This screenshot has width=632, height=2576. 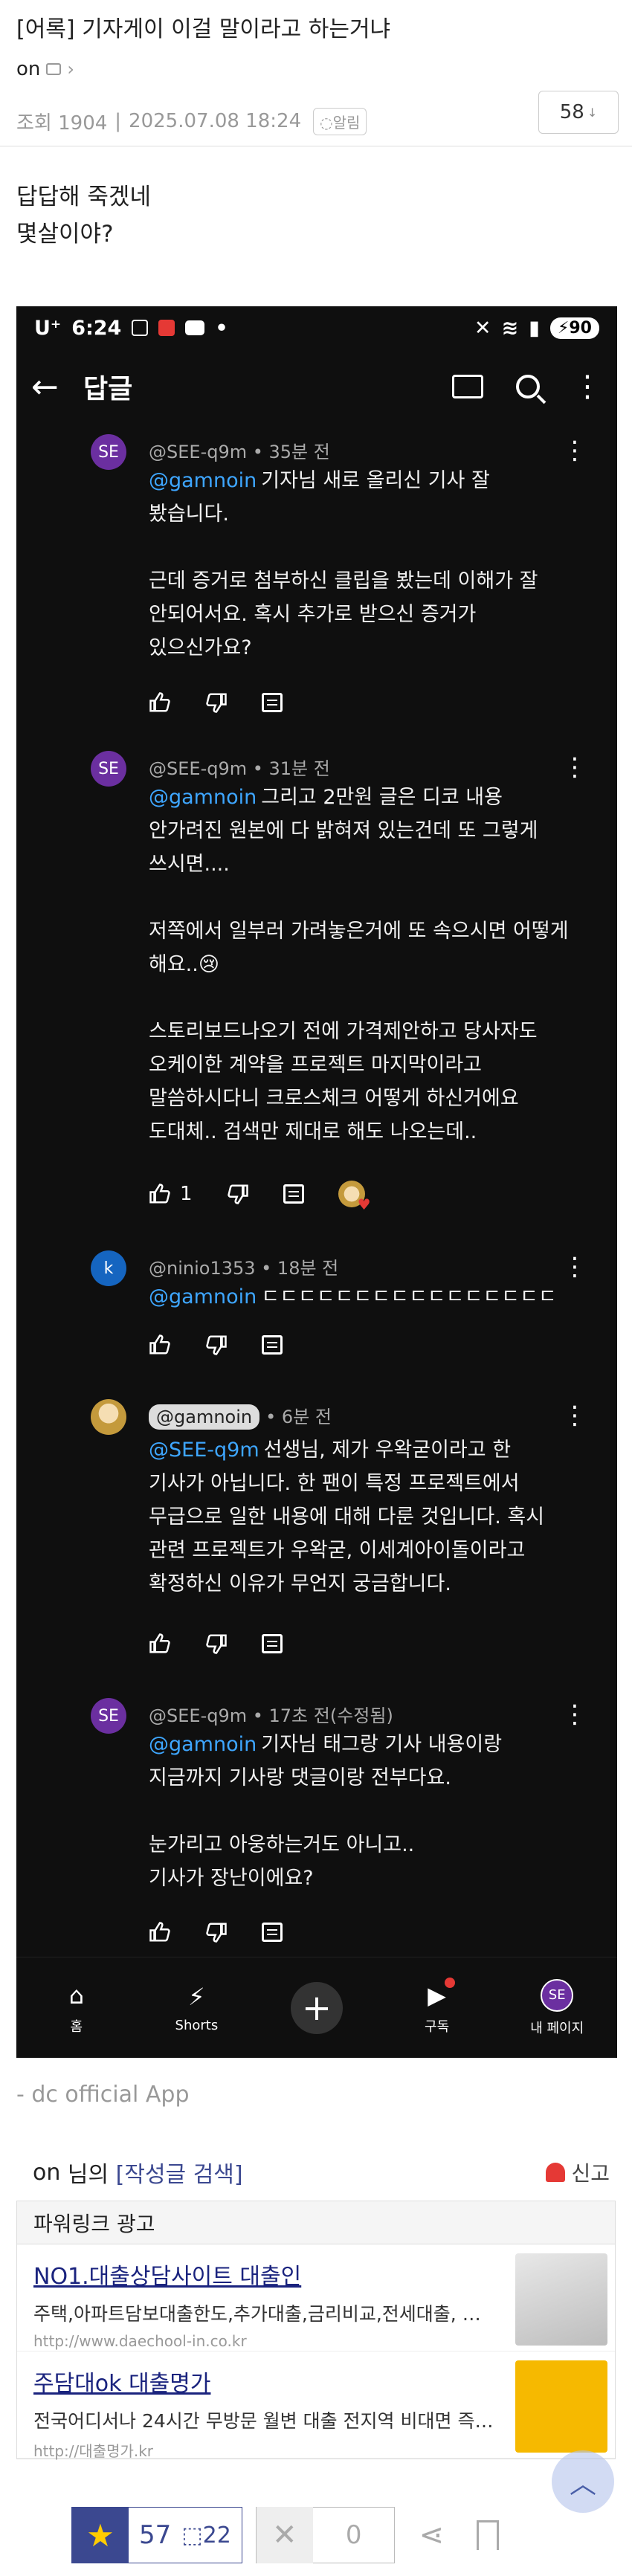 I want to click on creator-heart-icon, so click(x=354, y=1197).